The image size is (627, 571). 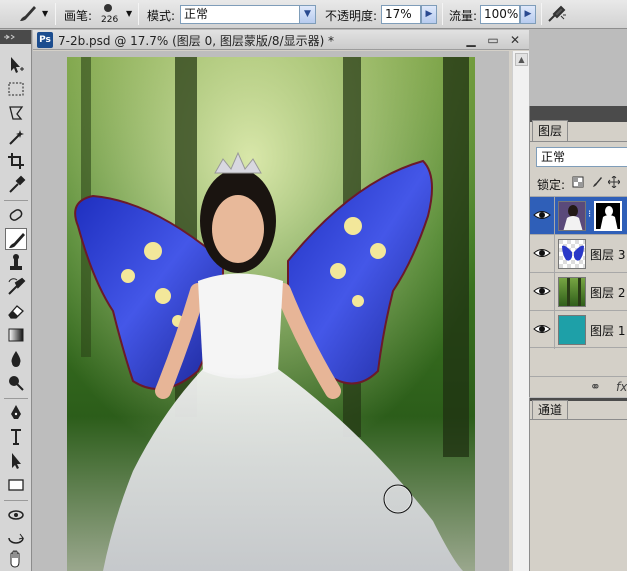 I want to click on lock-row: 锁定:, so click(x=582, y=183).